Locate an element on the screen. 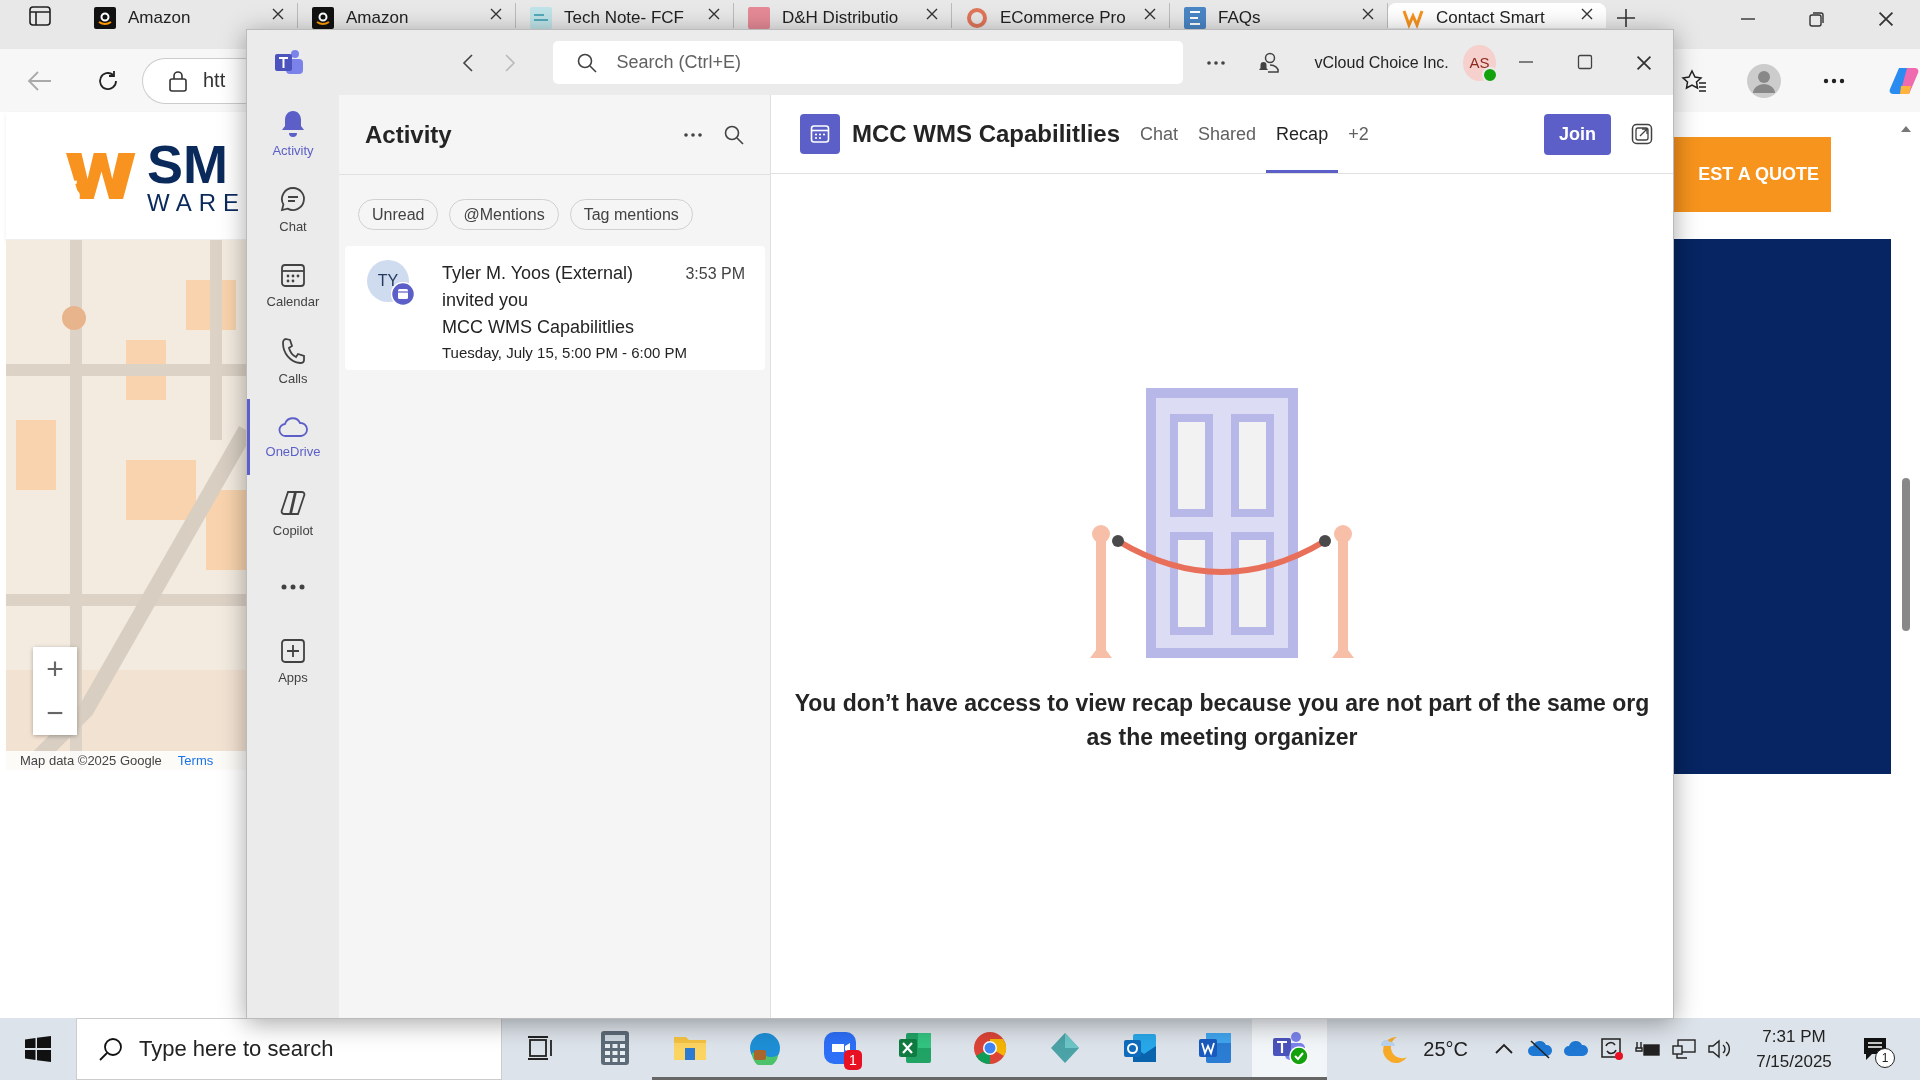  add-app-icon is located at coordinates (293, 650).